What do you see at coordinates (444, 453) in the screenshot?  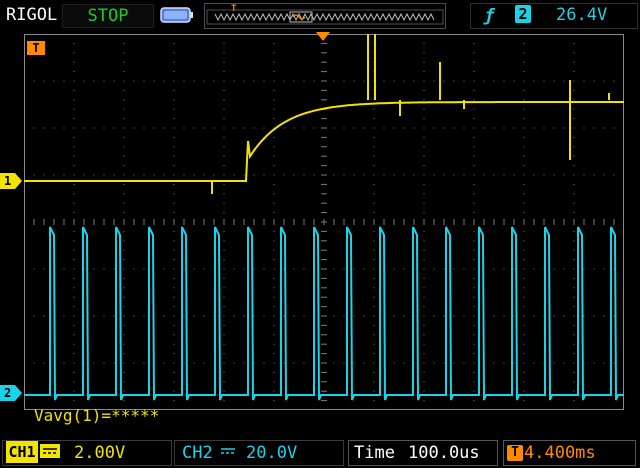 I see `timebase-value: 100.0us` at bounding box center [444, 453].